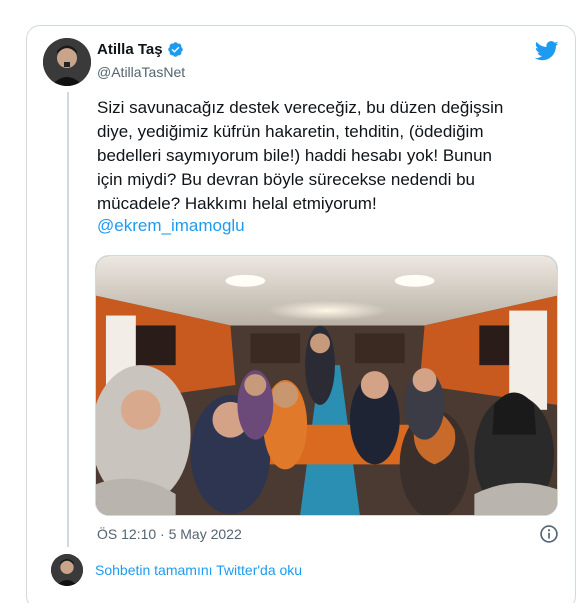 The image size is (583, 603). What do you see at coordinates (547, 51) in the screenshot?
I see `twitter-bird-icon` at bounding box center [547, 51].